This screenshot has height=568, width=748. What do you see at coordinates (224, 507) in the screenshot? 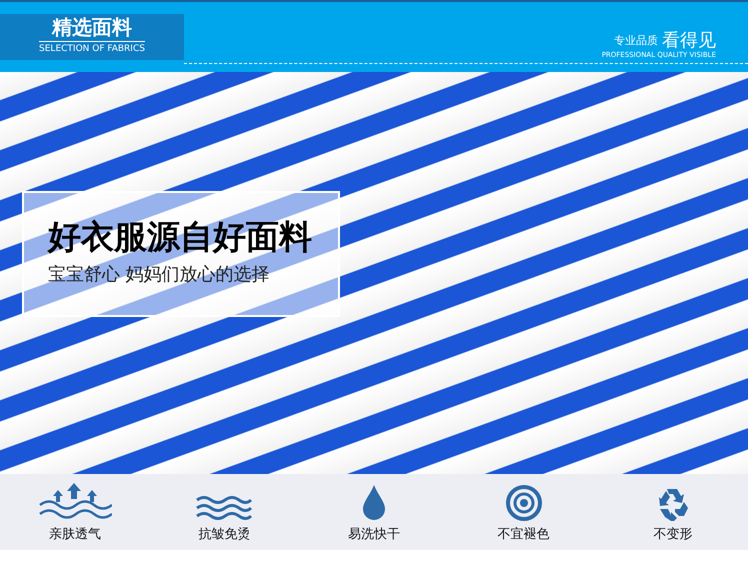
I see `waves-icon` at bounding box center [224, 507].